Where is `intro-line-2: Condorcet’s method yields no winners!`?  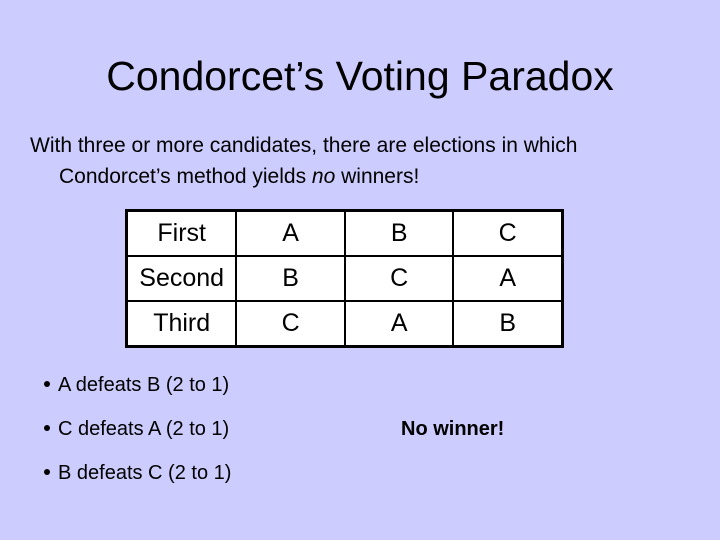
intro-line-2: Condorcet’s method yields no winners! is located at coordinates (370, 176).